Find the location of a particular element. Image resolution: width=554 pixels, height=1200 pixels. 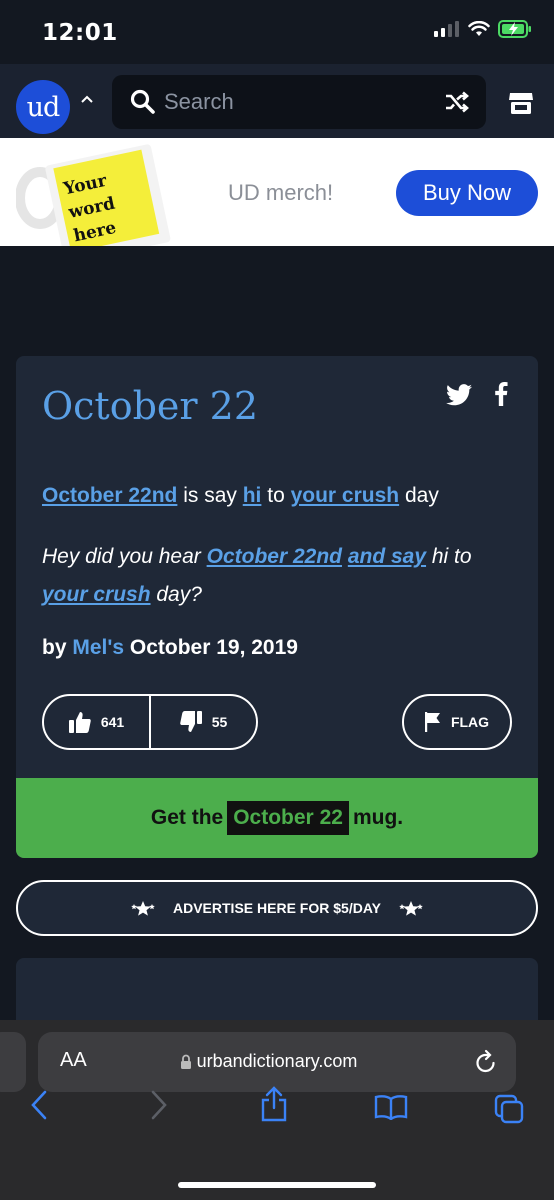

forward-icon is located at coordinates (159, 1105).